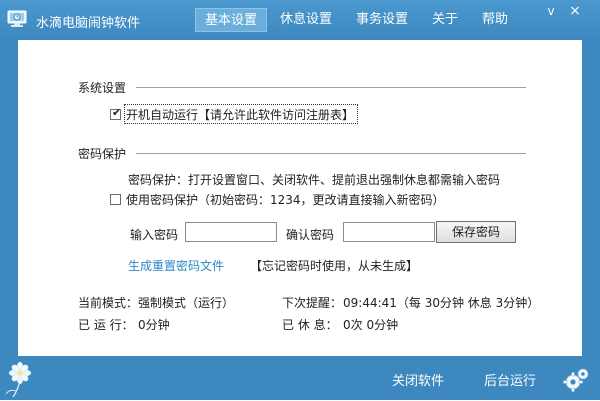 This screenshot has width=600, height=401. I want to click on close-app-button: 关闭软件, so click(418, 379).